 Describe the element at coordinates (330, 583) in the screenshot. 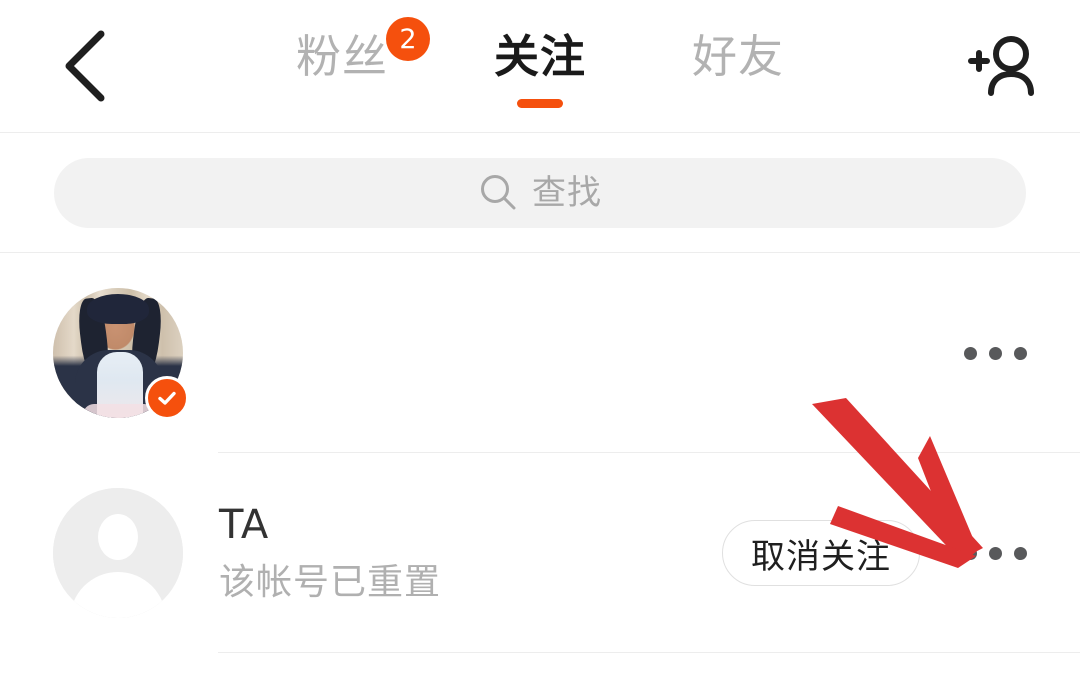

I see `user-subtitle: 该帐号已重置` at that location.